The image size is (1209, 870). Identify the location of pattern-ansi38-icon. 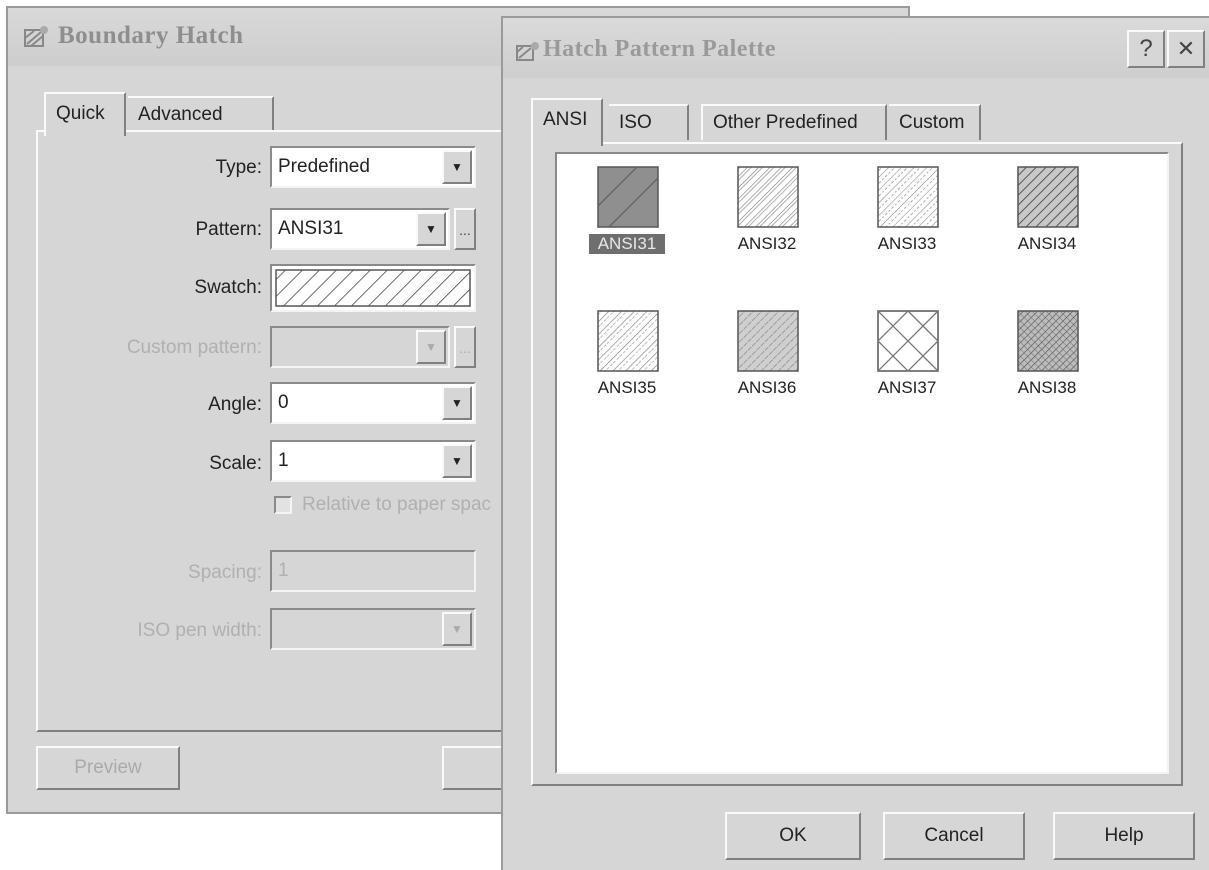
(1048, 341).